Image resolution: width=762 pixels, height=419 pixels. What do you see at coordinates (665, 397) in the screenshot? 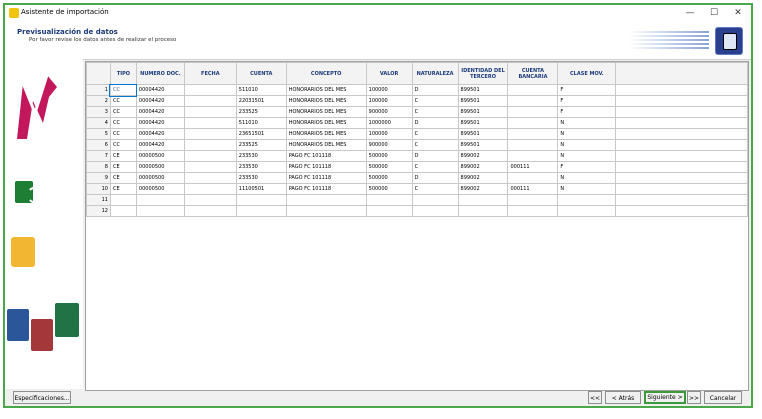
I see `next-button: Siguiente >` at bounding box center [665, 397].